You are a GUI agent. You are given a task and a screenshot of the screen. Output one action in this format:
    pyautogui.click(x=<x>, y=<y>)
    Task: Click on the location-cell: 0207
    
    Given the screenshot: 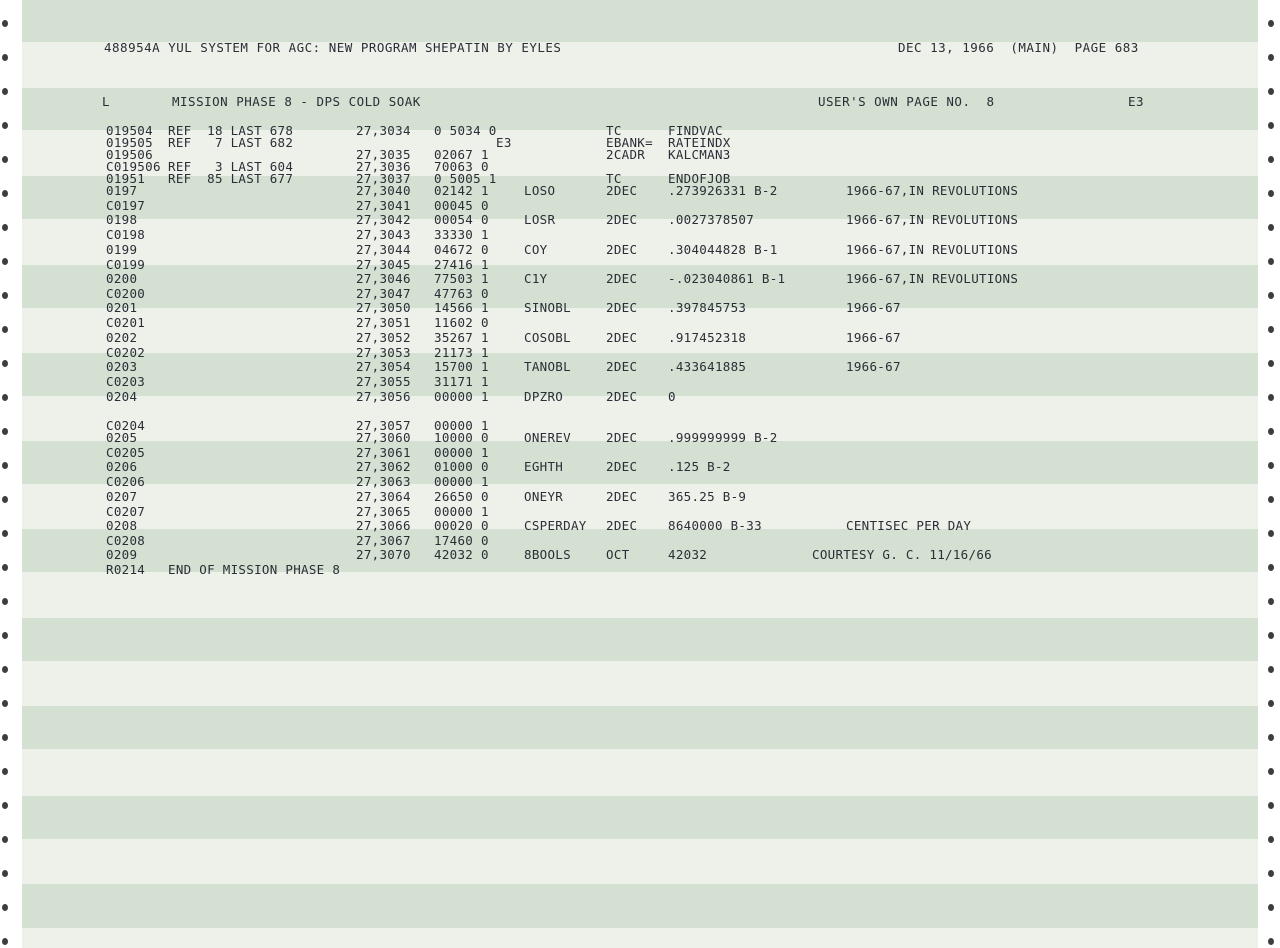 What is the action you would take?
    pyautogui.click(x=122, y=496)
    